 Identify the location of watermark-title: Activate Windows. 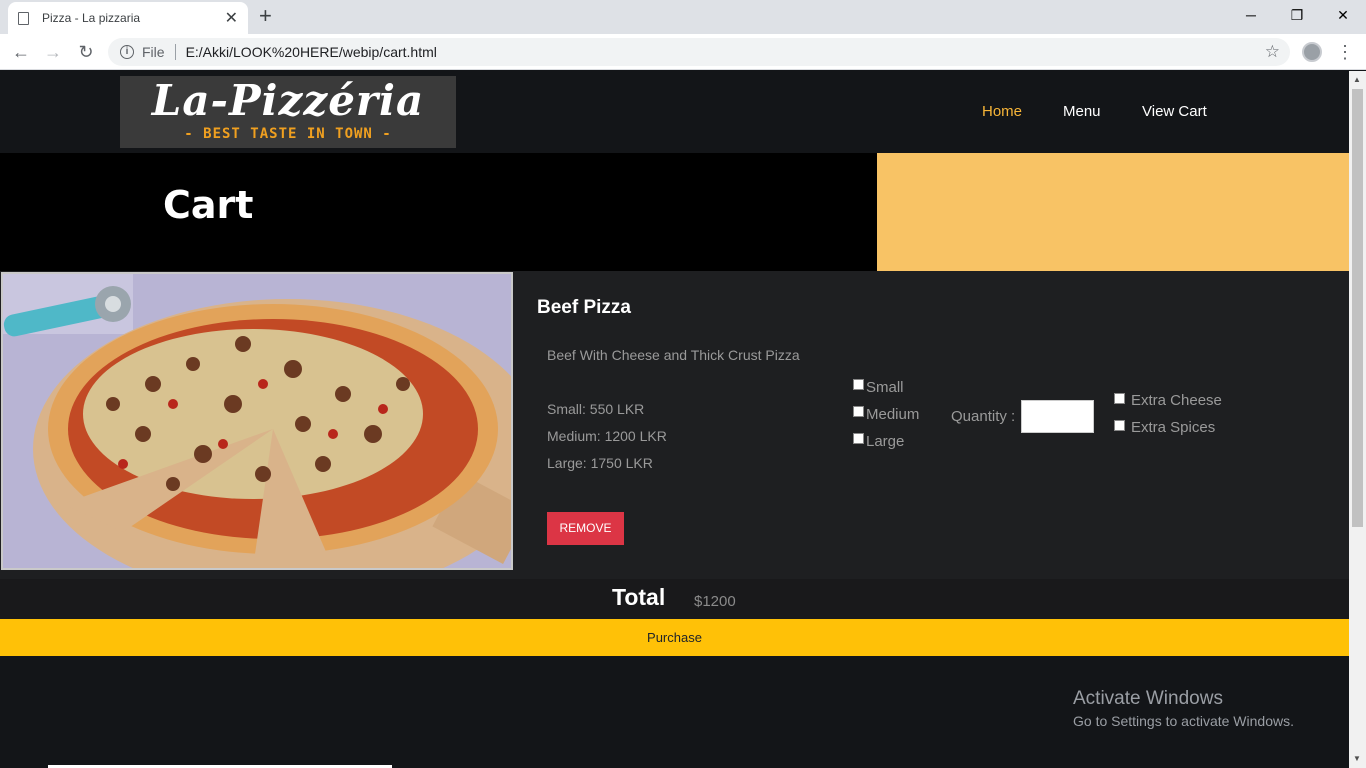
(1148, 698).